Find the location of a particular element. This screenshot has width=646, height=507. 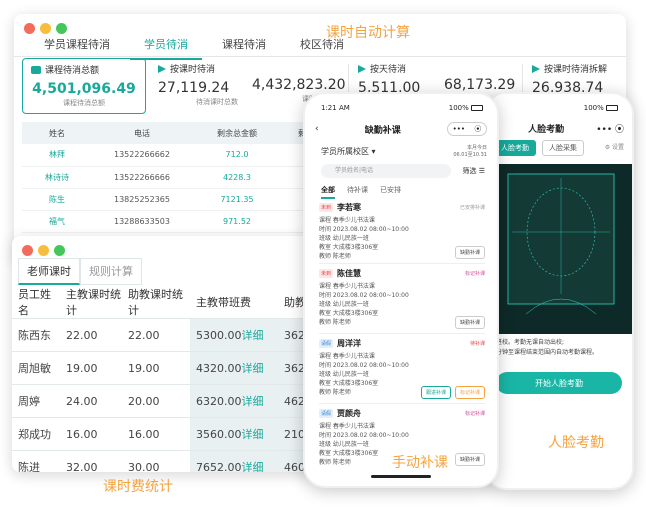

cell-name: 陈西东 is located at coordinates (36, 335).